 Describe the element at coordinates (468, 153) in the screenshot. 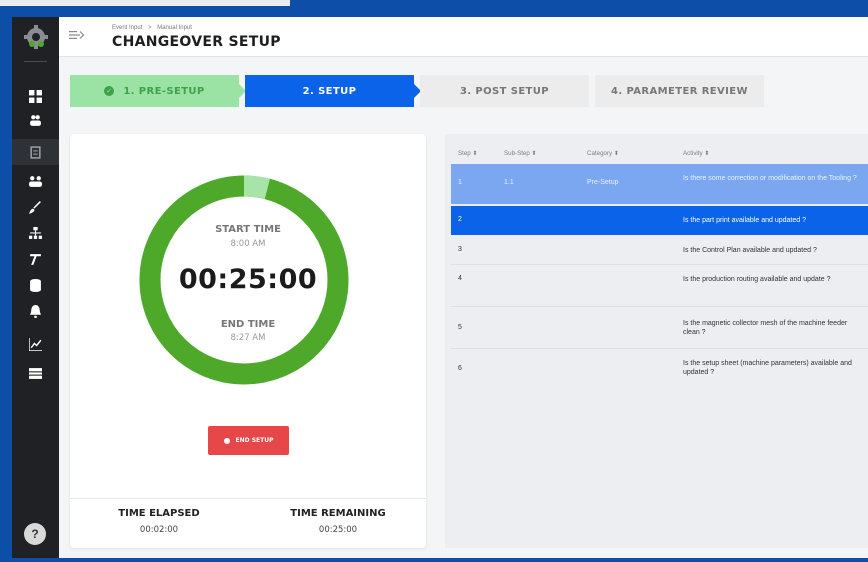

I see `column-header-step: Step ⬍` at that location.